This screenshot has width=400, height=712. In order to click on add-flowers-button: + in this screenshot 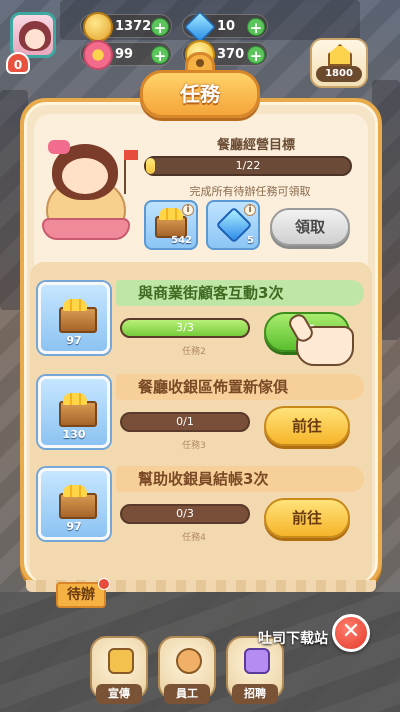, I will do `click(160, 55)`.